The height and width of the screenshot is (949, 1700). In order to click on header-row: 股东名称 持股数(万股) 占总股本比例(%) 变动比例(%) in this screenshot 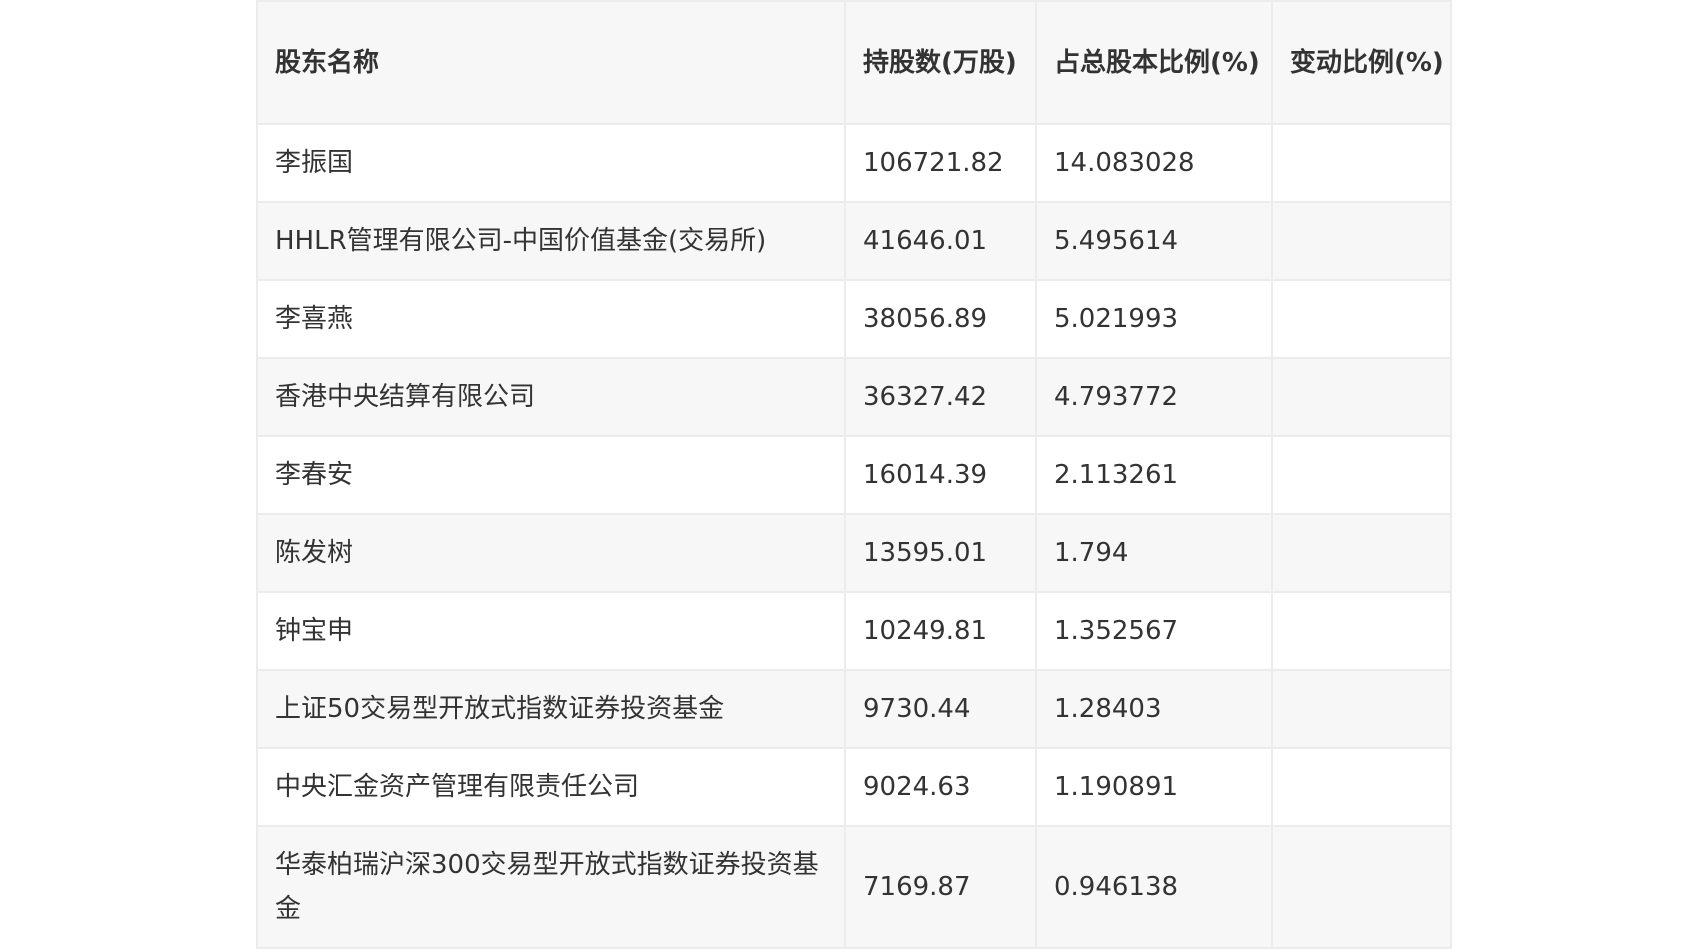, I will do `click(854, 62)`.